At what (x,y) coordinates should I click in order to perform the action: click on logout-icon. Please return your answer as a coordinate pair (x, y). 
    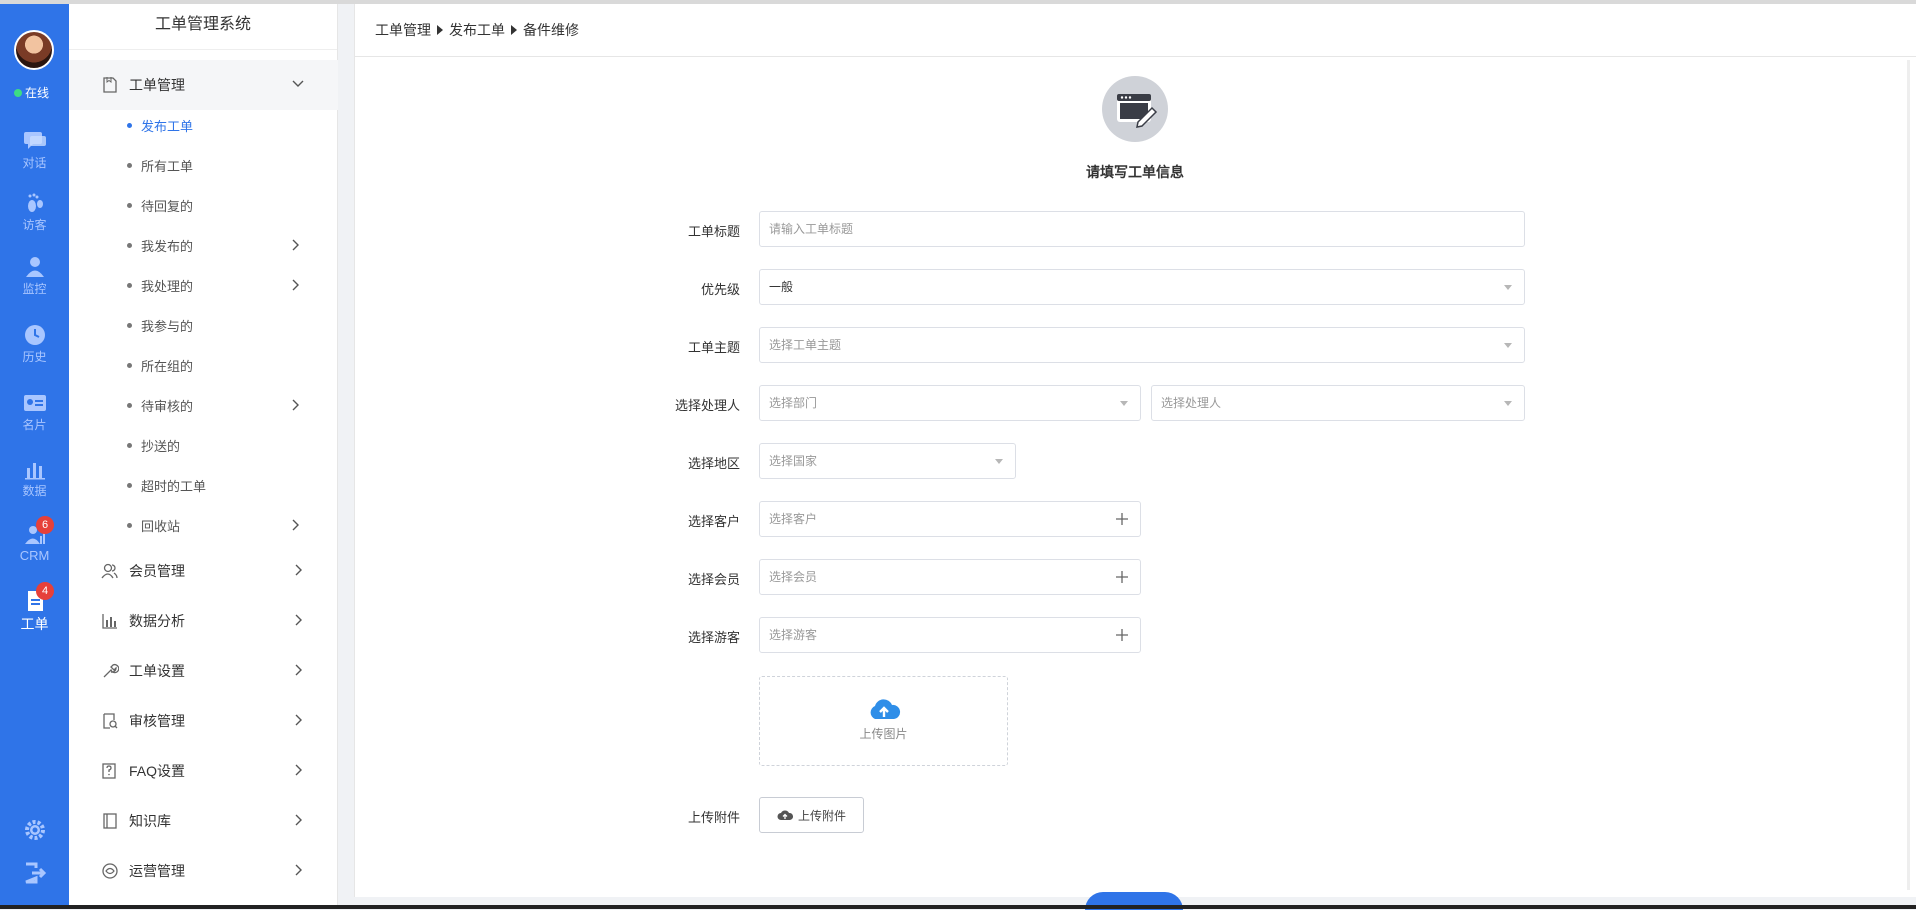
    Looking at the image, I should click on (35, 873).